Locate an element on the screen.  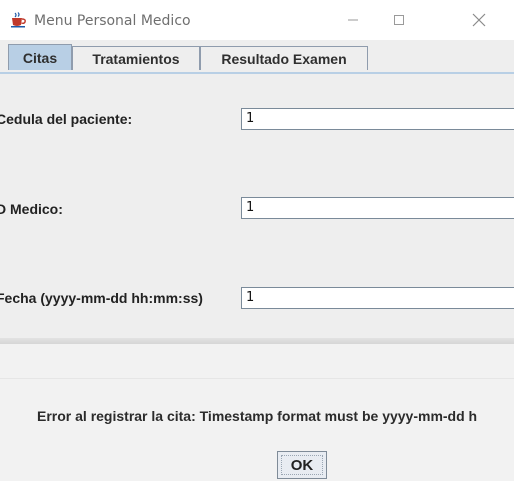
cedula-label: Cedula del paciente: is located at coordinates (66, 119).